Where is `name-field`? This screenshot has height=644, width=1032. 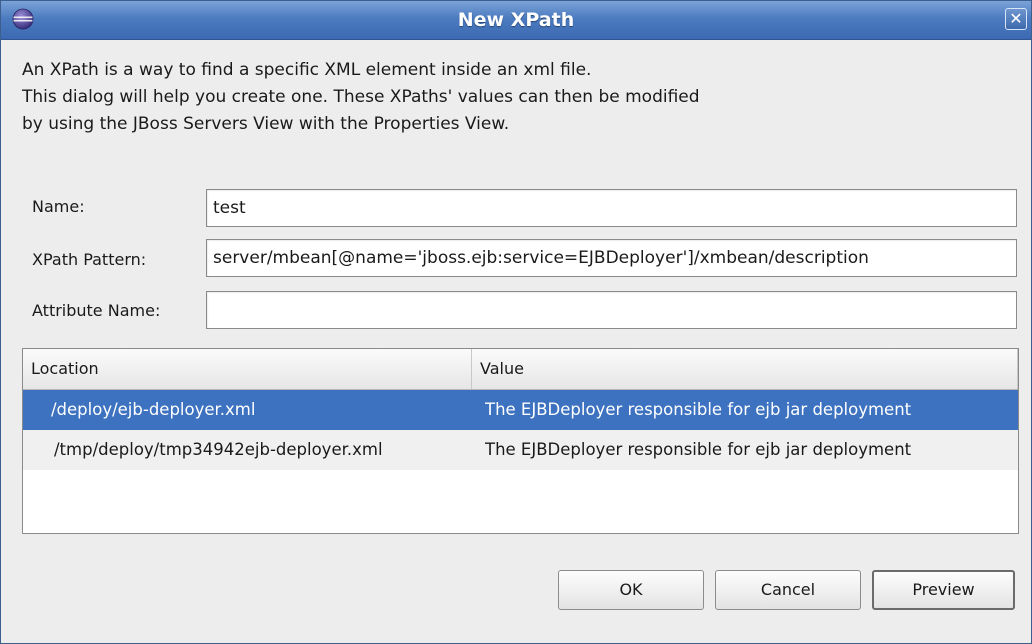 name-field is located at coordinates (611, 208).